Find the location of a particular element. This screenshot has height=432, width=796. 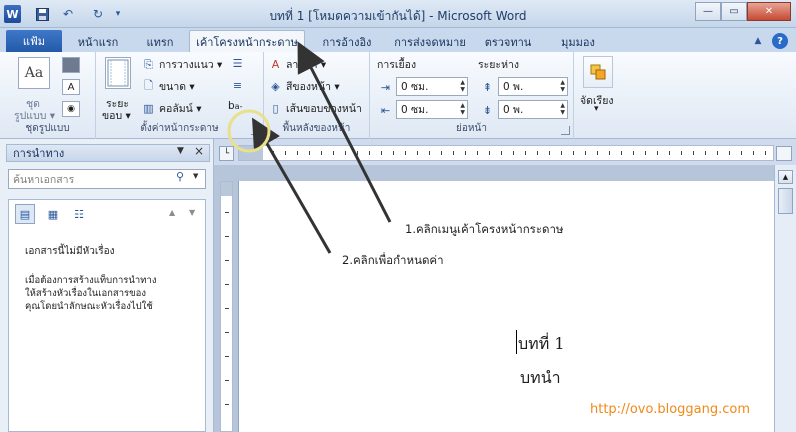

minimize-ribbon-icon: ▲ is located at coordinates (758, 41).